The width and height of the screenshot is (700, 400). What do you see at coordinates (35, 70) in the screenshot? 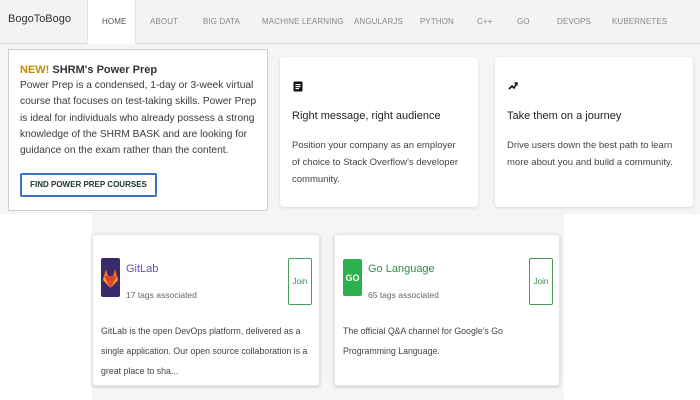
I see `new-badge: NEW!` at bounding box center [35, 70].